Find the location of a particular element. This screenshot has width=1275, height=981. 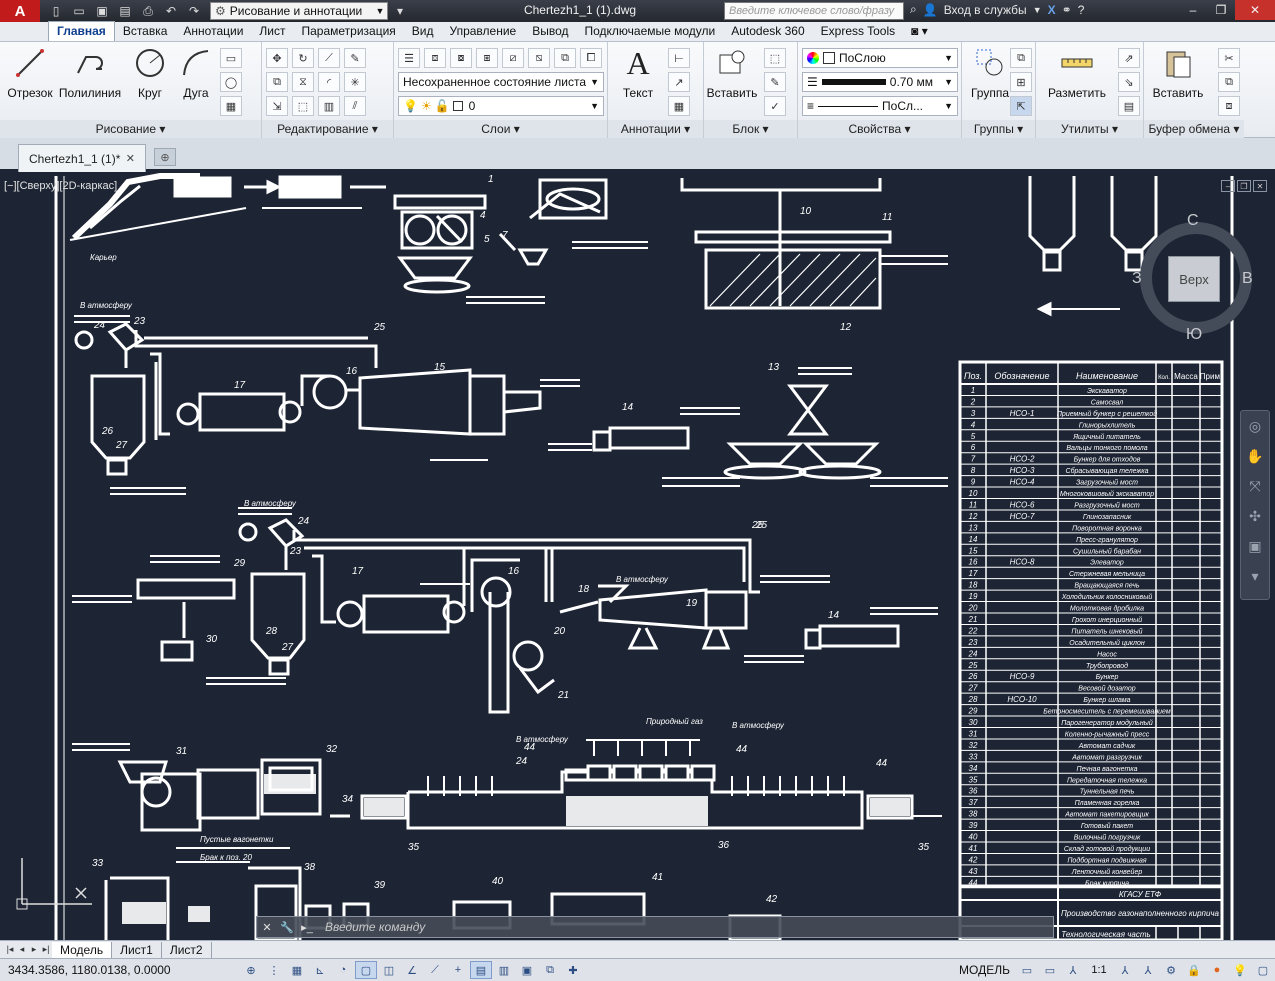

open-file-icon: ▭ is located at coordinates (79, 11).